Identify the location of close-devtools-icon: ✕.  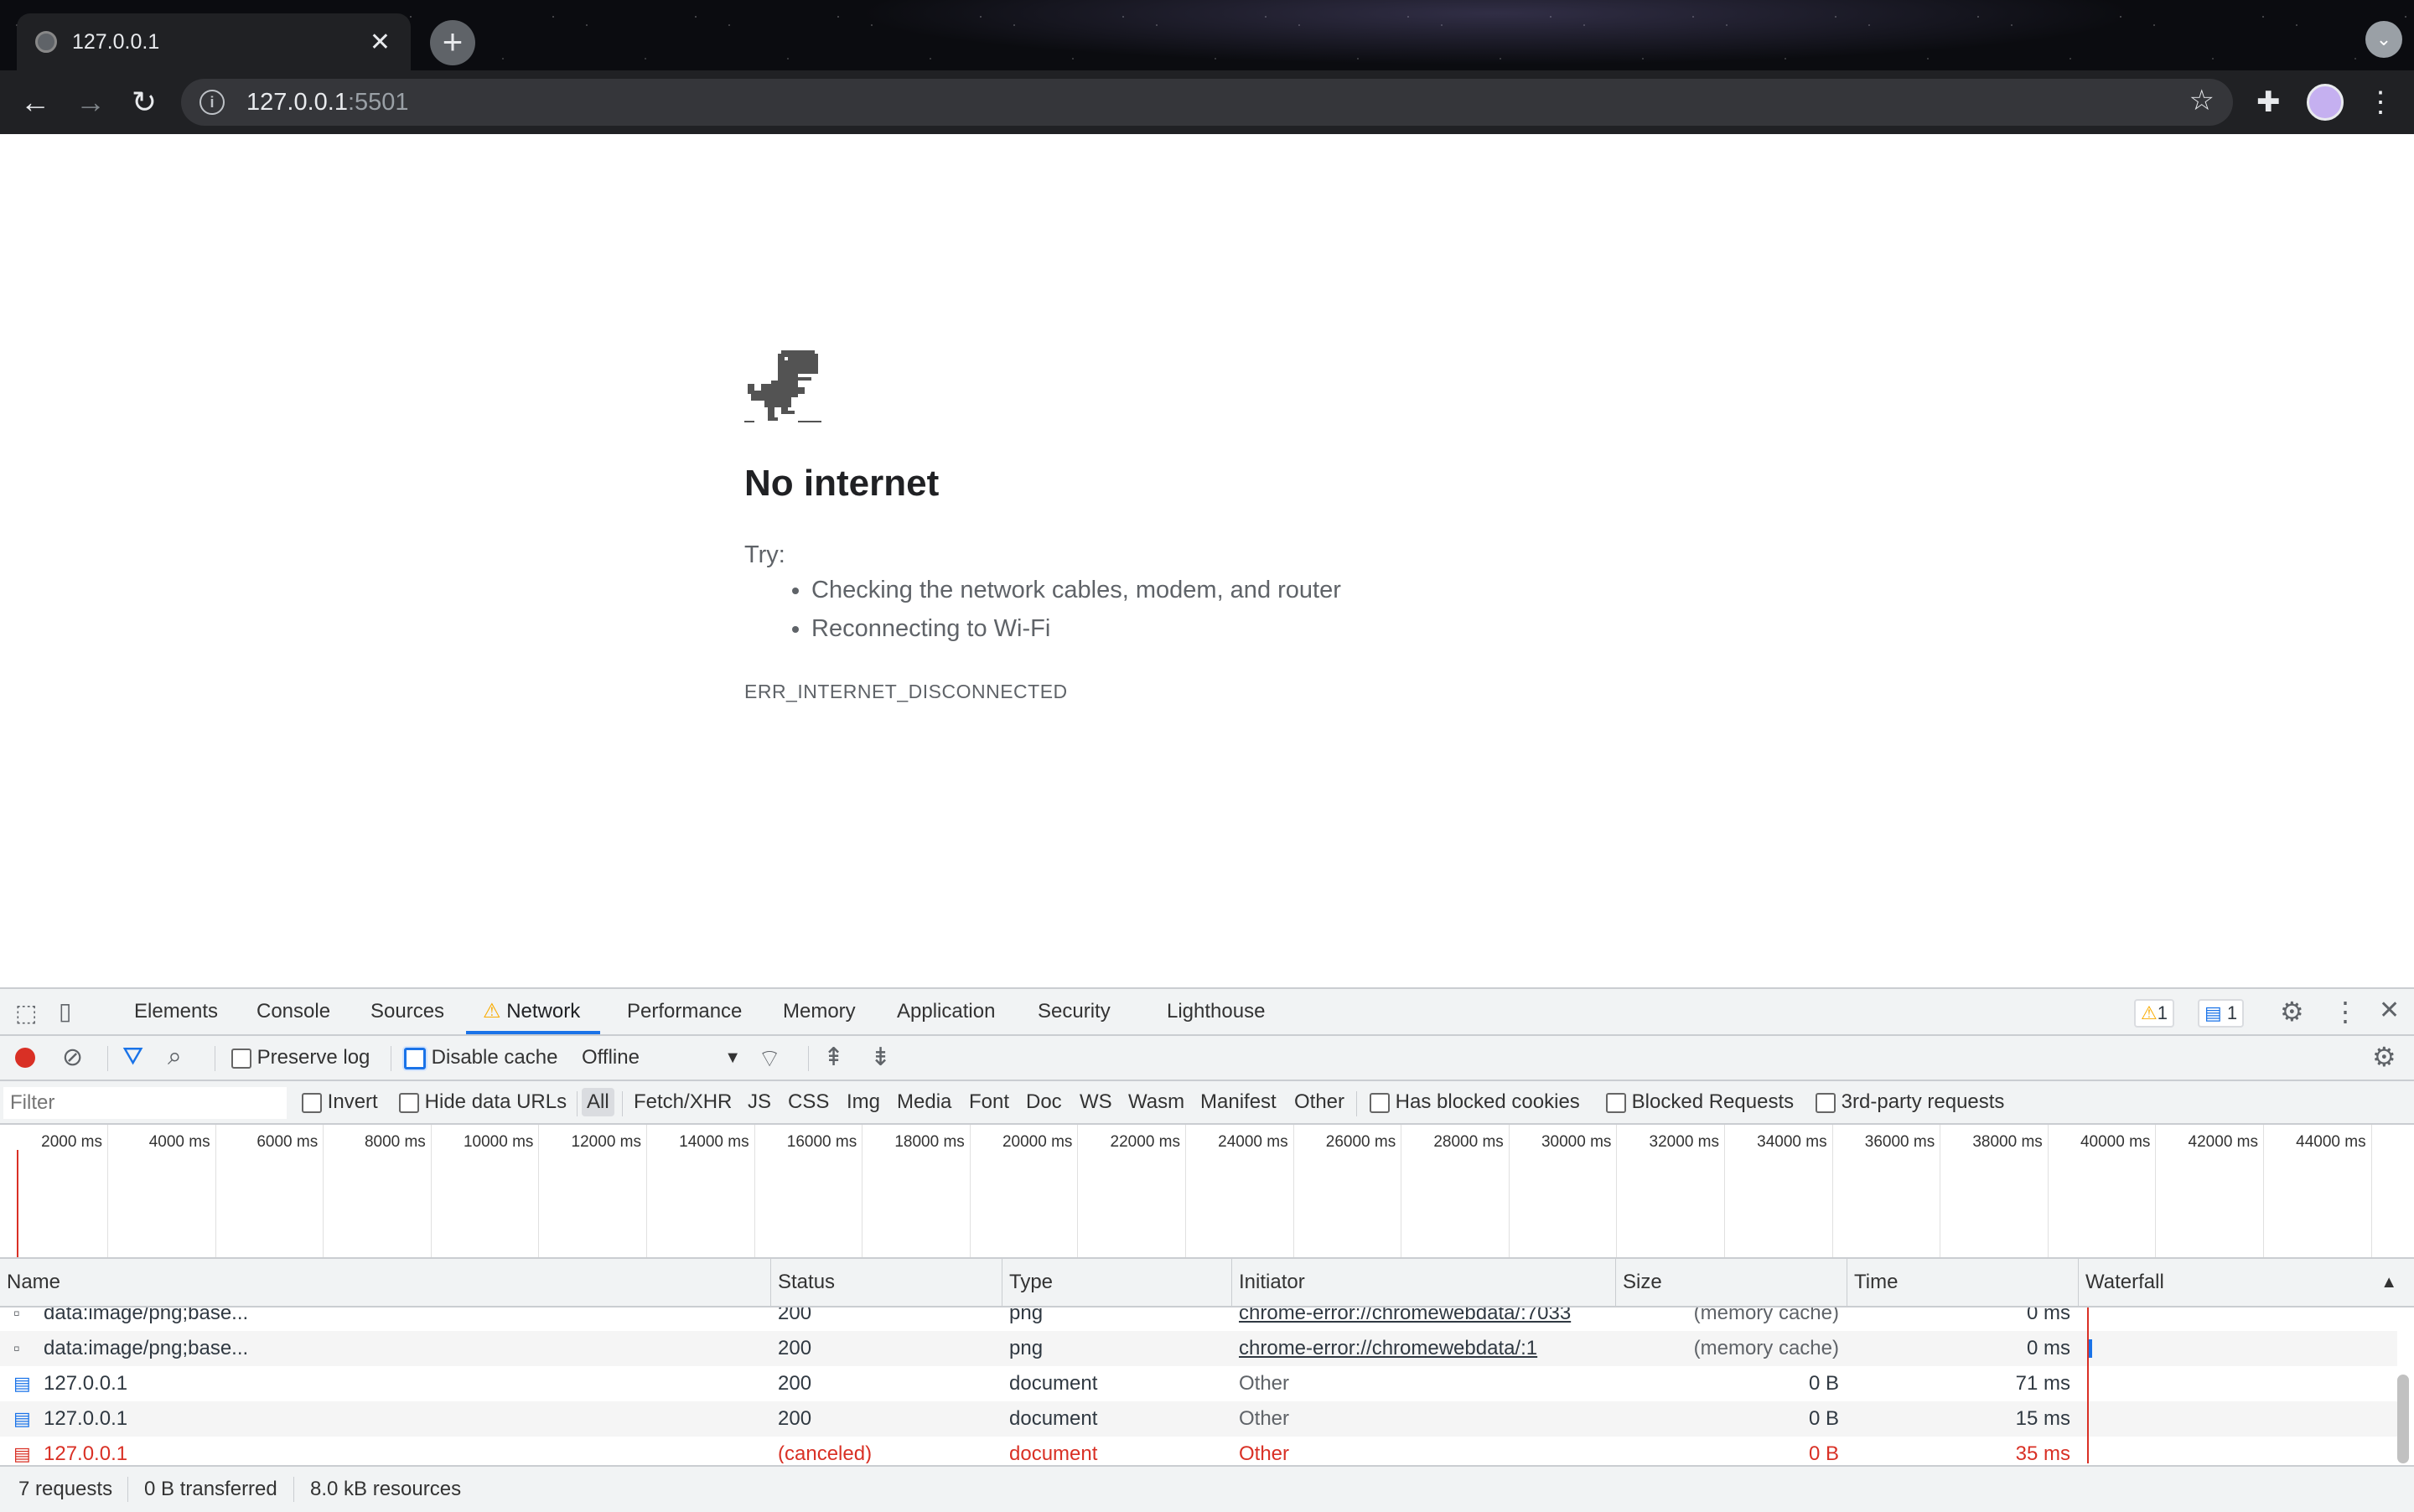
(2389, 1010).